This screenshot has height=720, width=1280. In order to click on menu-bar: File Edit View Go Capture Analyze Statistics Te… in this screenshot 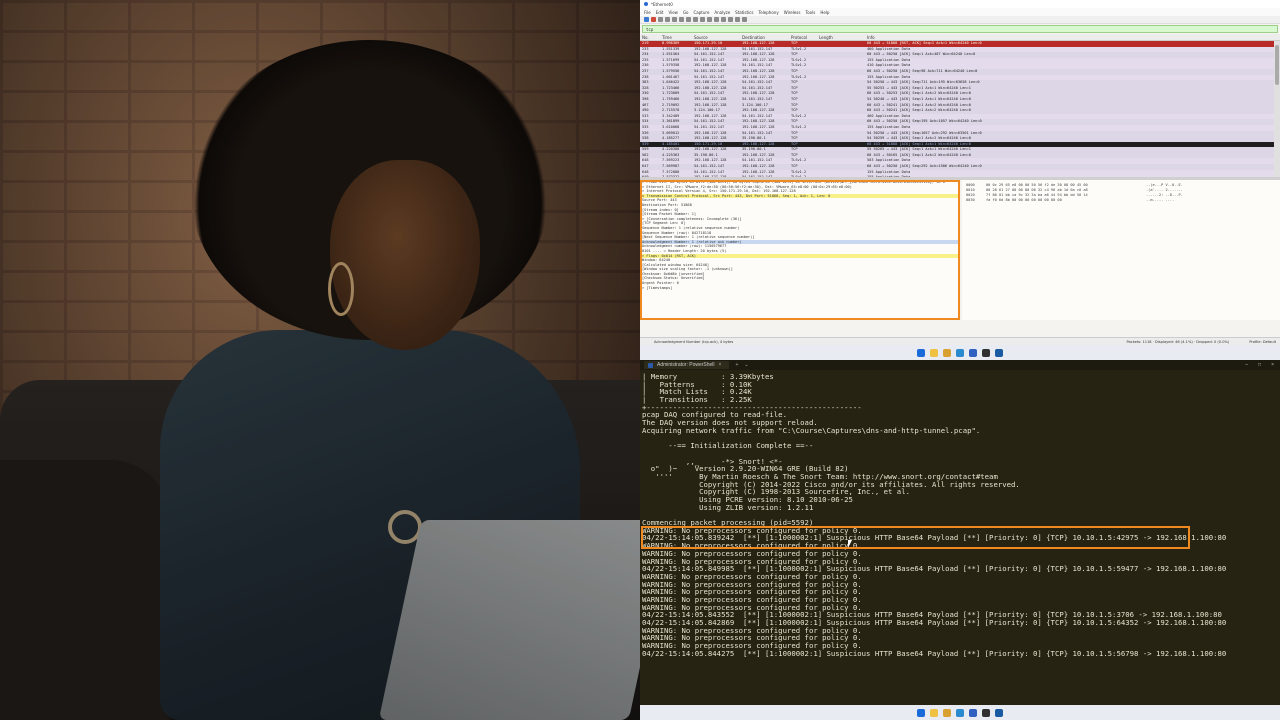, I will do `click(960, 12)`.